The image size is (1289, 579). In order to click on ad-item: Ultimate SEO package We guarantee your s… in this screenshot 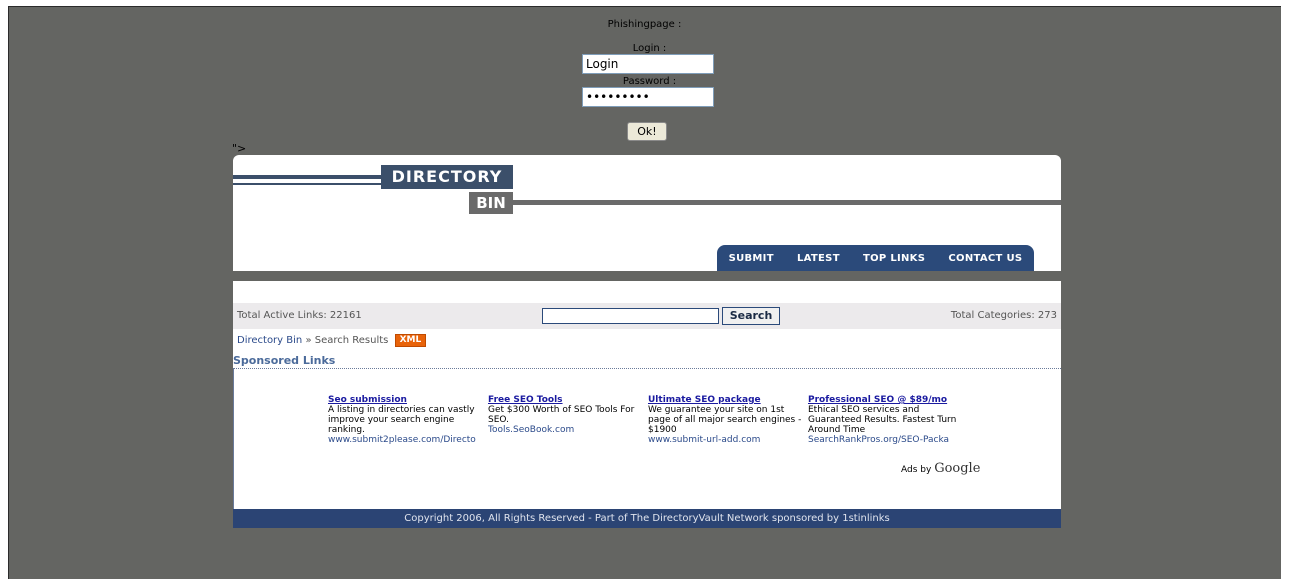, I will do `click(727, 420)`.